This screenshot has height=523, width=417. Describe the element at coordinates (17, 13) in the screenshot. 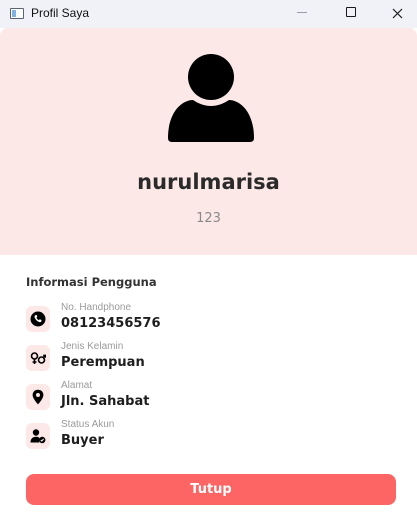

I see `app-window-icon` at that location.